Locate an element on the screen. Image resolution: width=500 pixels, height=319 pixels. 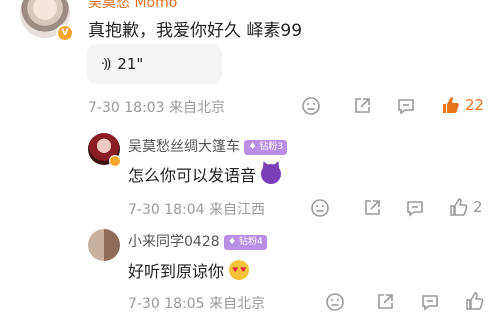
reply-date: 7-30 18:04 is located at coordinates (166, 210).